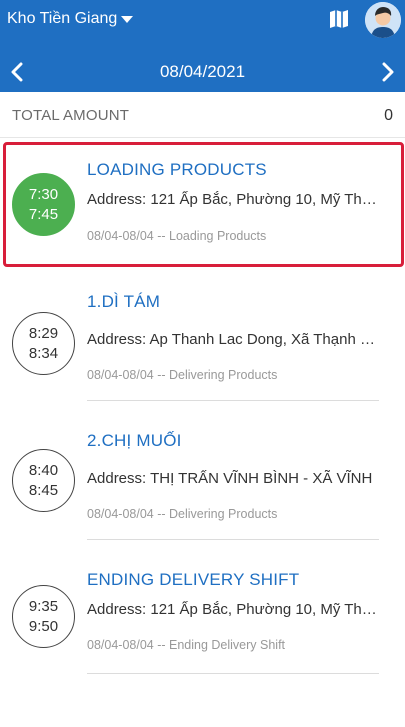  What do you see at coordinates (193, 579) in the screenshot?
I see `stop-title: ENDING DELIVERY SHIFT` at bounding box center [193, 579].